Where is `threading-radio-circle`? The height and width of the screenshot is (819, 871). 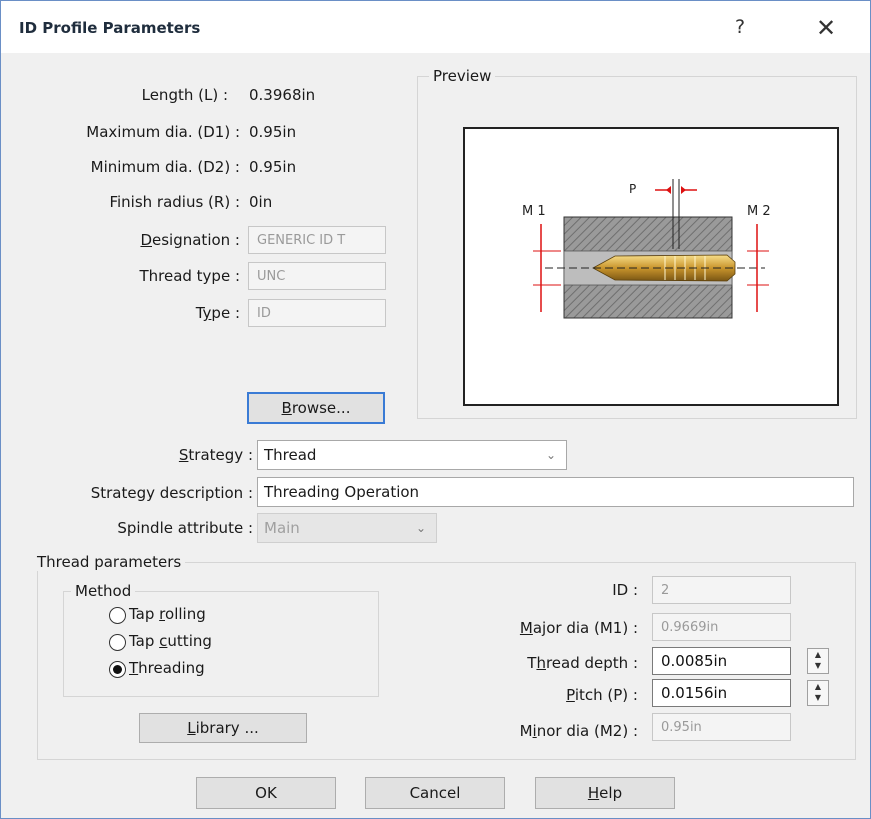 threading-radio-circle is located at coordinates (117, 669).